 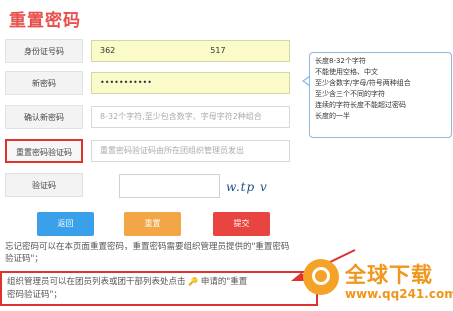 What do you see at coordinates (169, 186) in the screenshot?
I see `captcha-input` at bounding box center [169, 186].